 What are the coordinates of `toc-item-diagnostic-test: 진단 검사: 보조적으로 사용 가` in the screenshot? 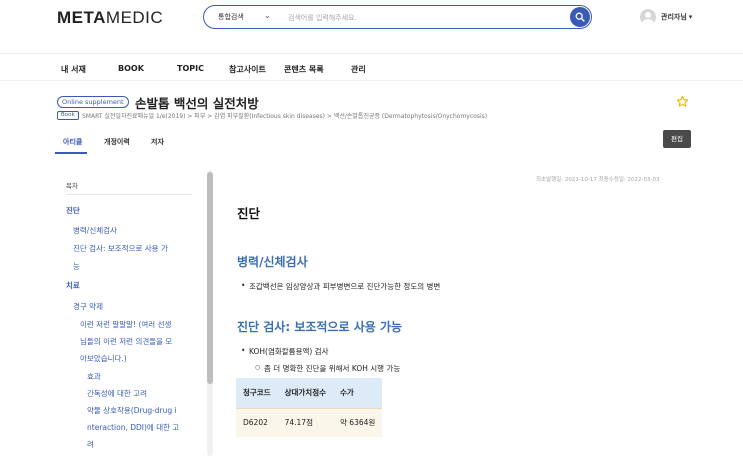 It's located at (120, 248).